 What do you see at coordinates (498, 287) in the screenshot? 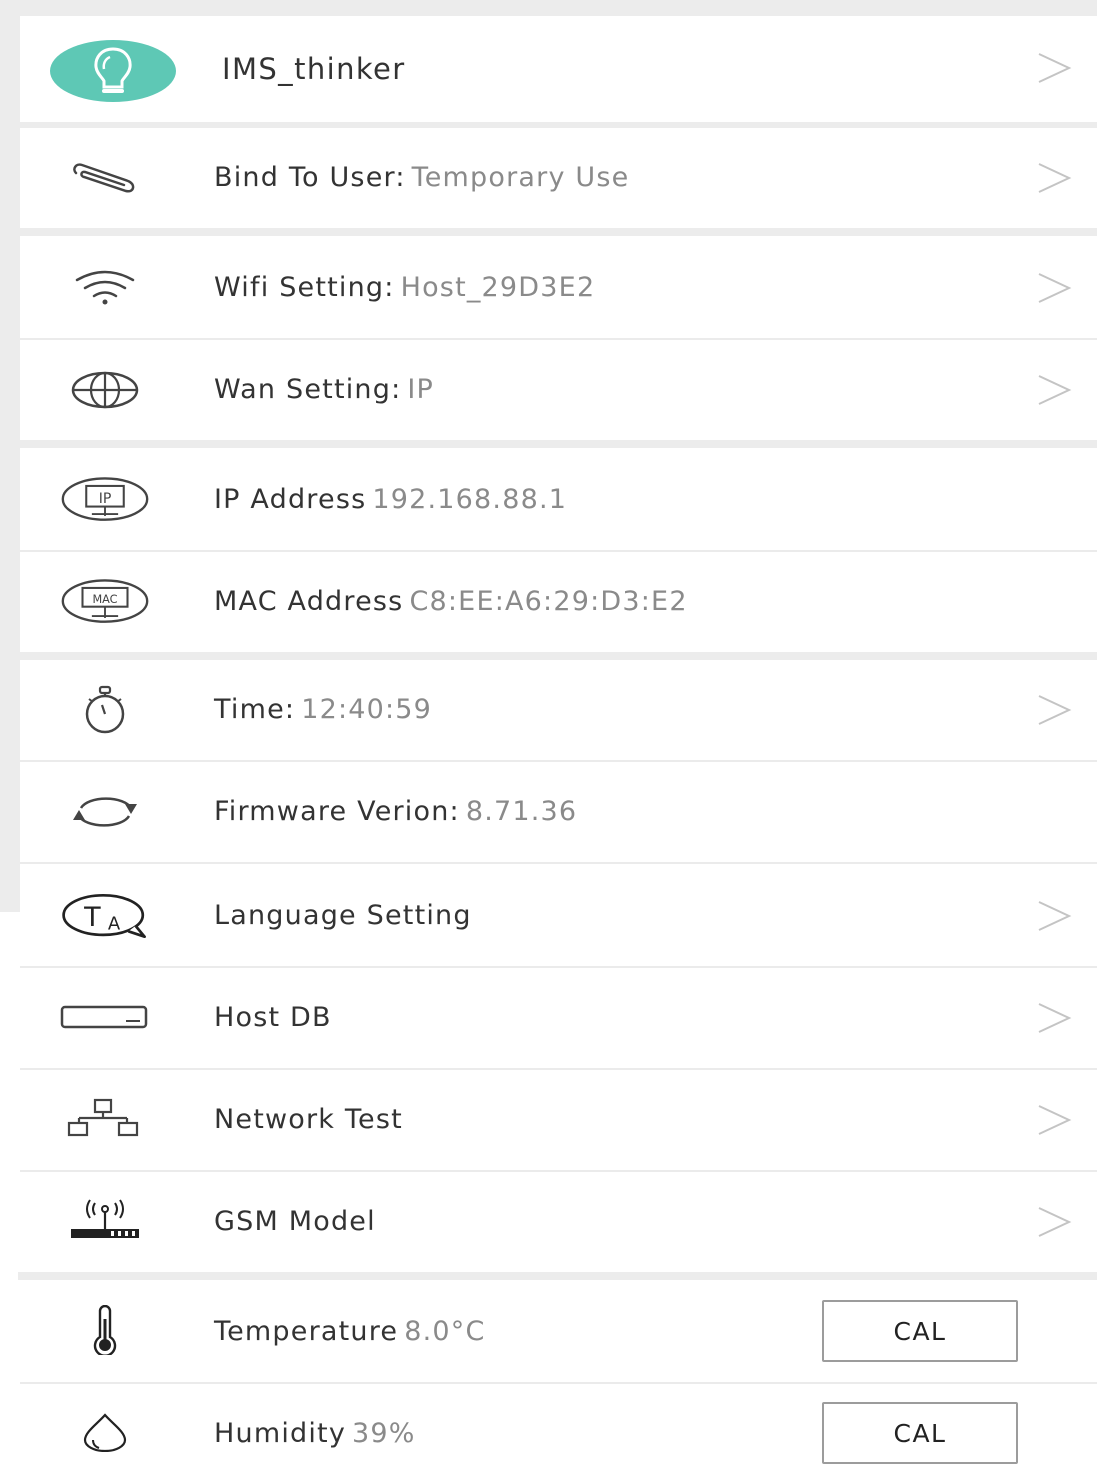
I see `wifi-setting-value: Host_29D3E2` at bounding box center [498, 287].